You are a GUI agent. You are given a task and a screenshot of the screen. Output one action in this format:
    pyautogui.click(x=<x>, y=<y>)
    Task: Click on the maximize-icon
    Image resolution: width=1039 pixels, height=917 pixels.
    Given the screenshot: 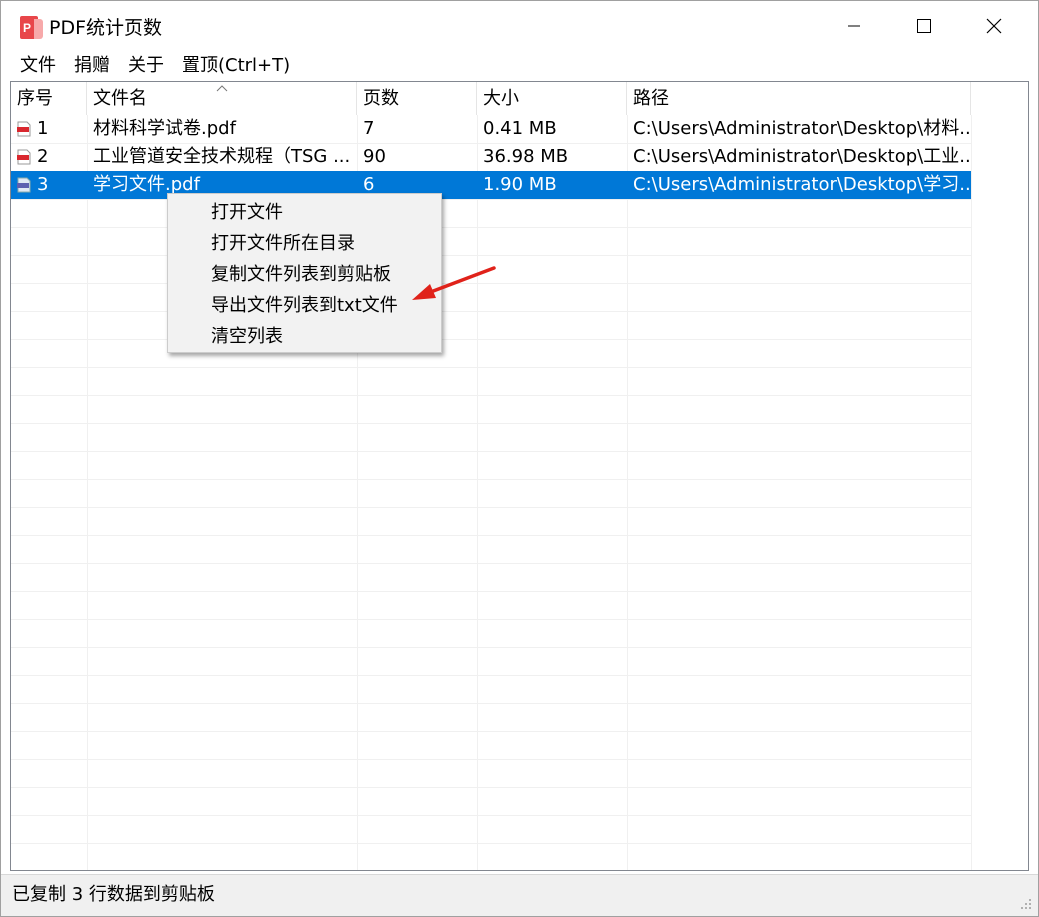 What is the action you would take?
    pyautogui.click(x=924, y=26)
    